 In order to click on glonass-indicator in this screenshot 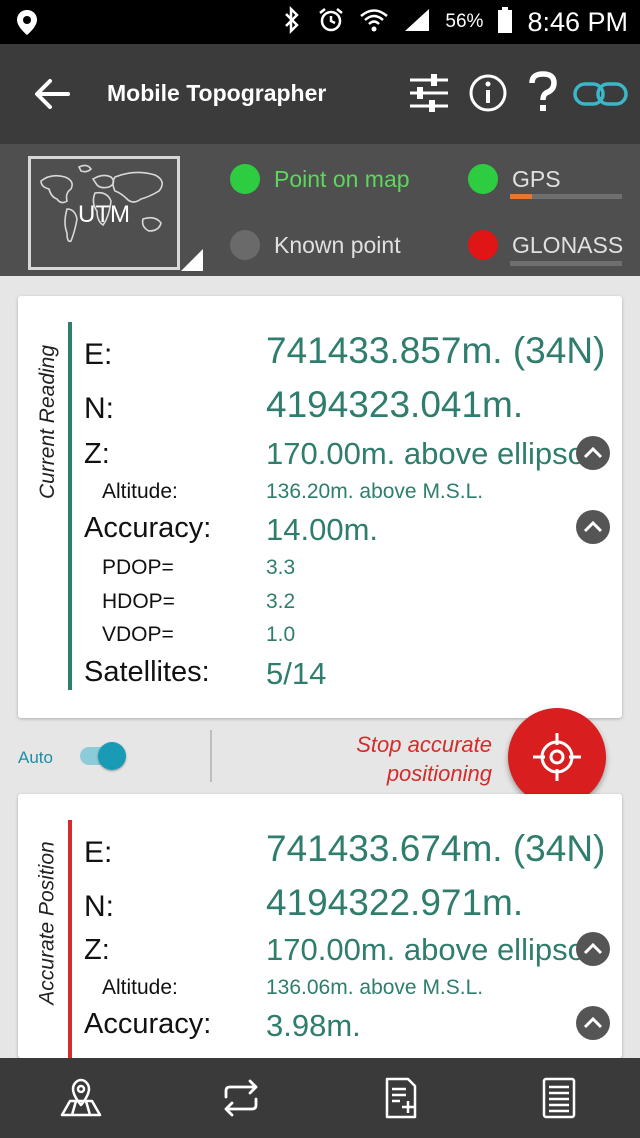, I will do `click(483, 245)`.